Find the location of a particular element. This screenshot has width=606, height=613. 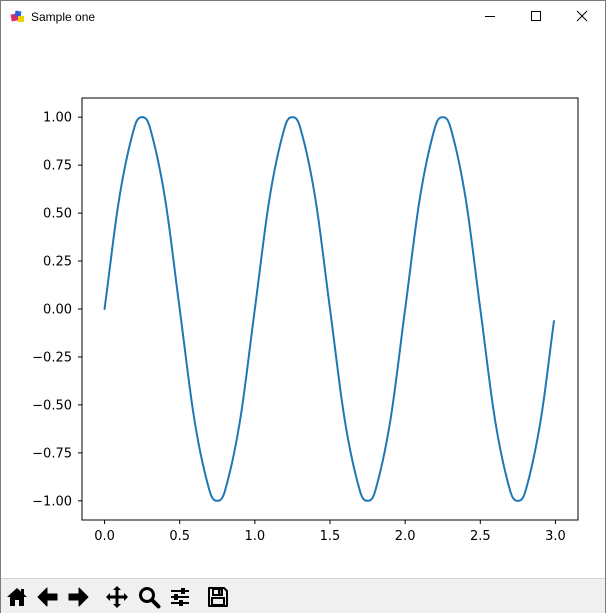

configure-subplots-icon is located at coordinates (180, 597).